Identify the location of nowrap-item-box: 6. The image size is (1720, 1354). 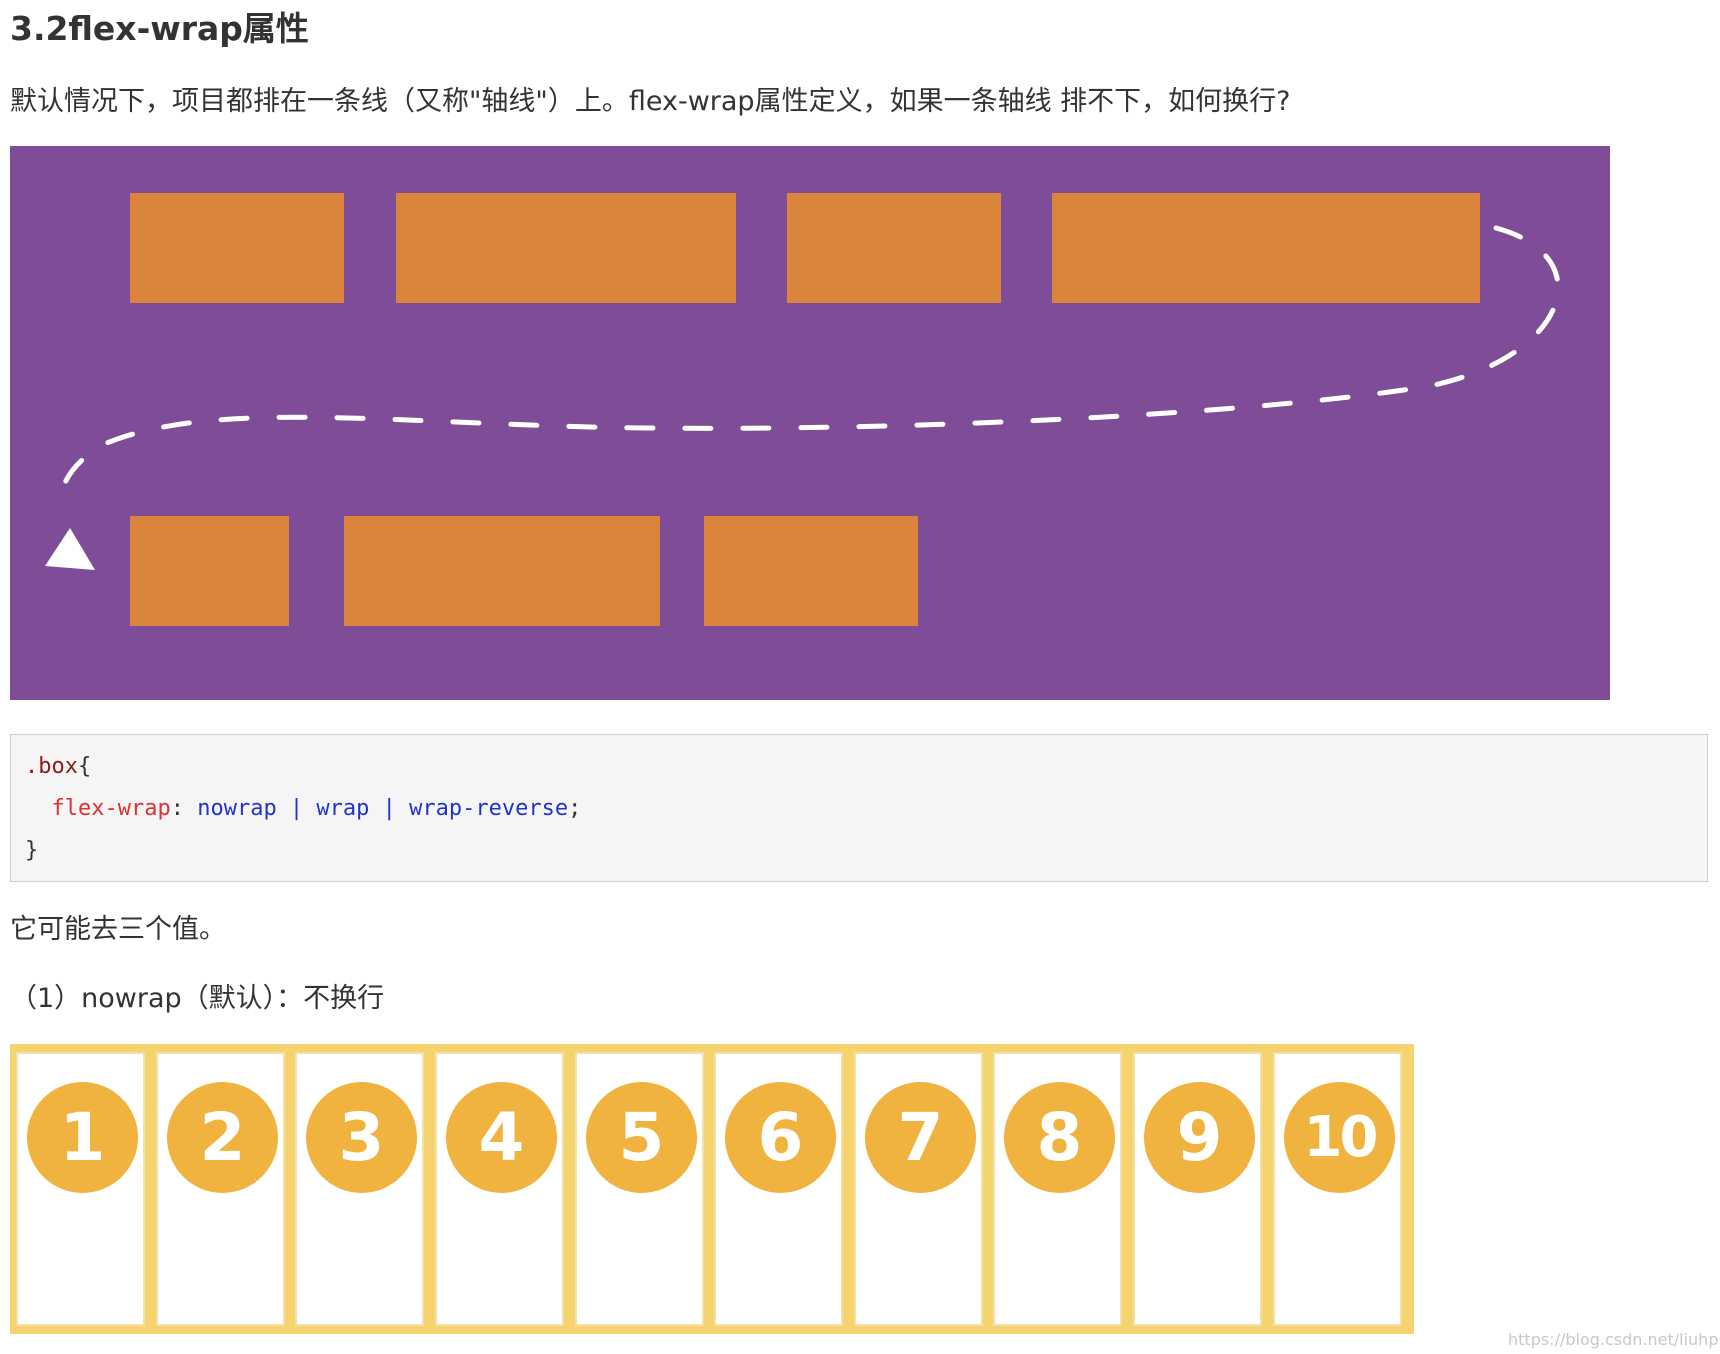
(778, 1189).